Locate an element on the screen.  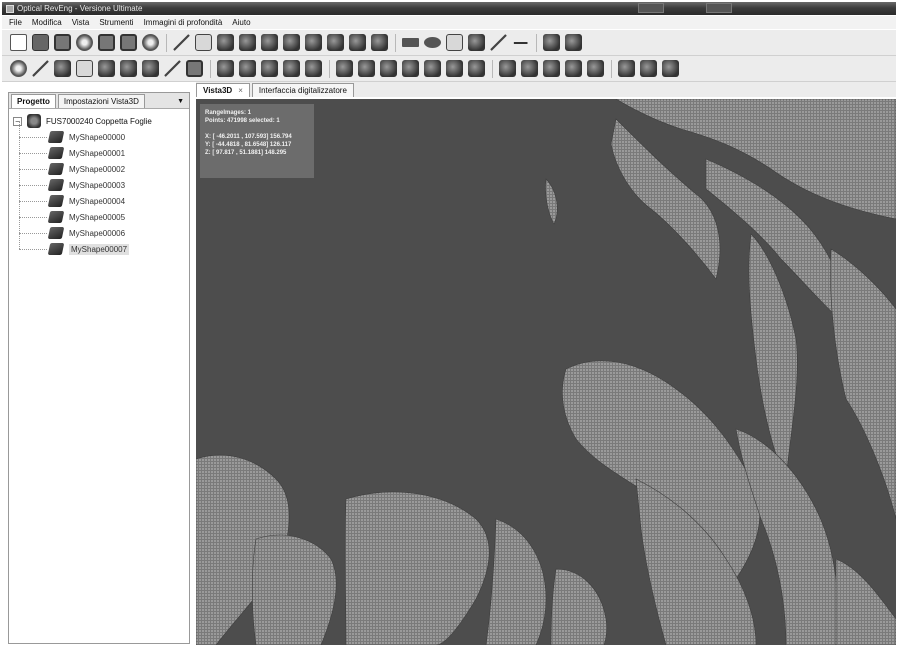
tab-interfaccia-digitalizzatore: Interfaccia digitalizzatore is located at coordinates (302, 90).